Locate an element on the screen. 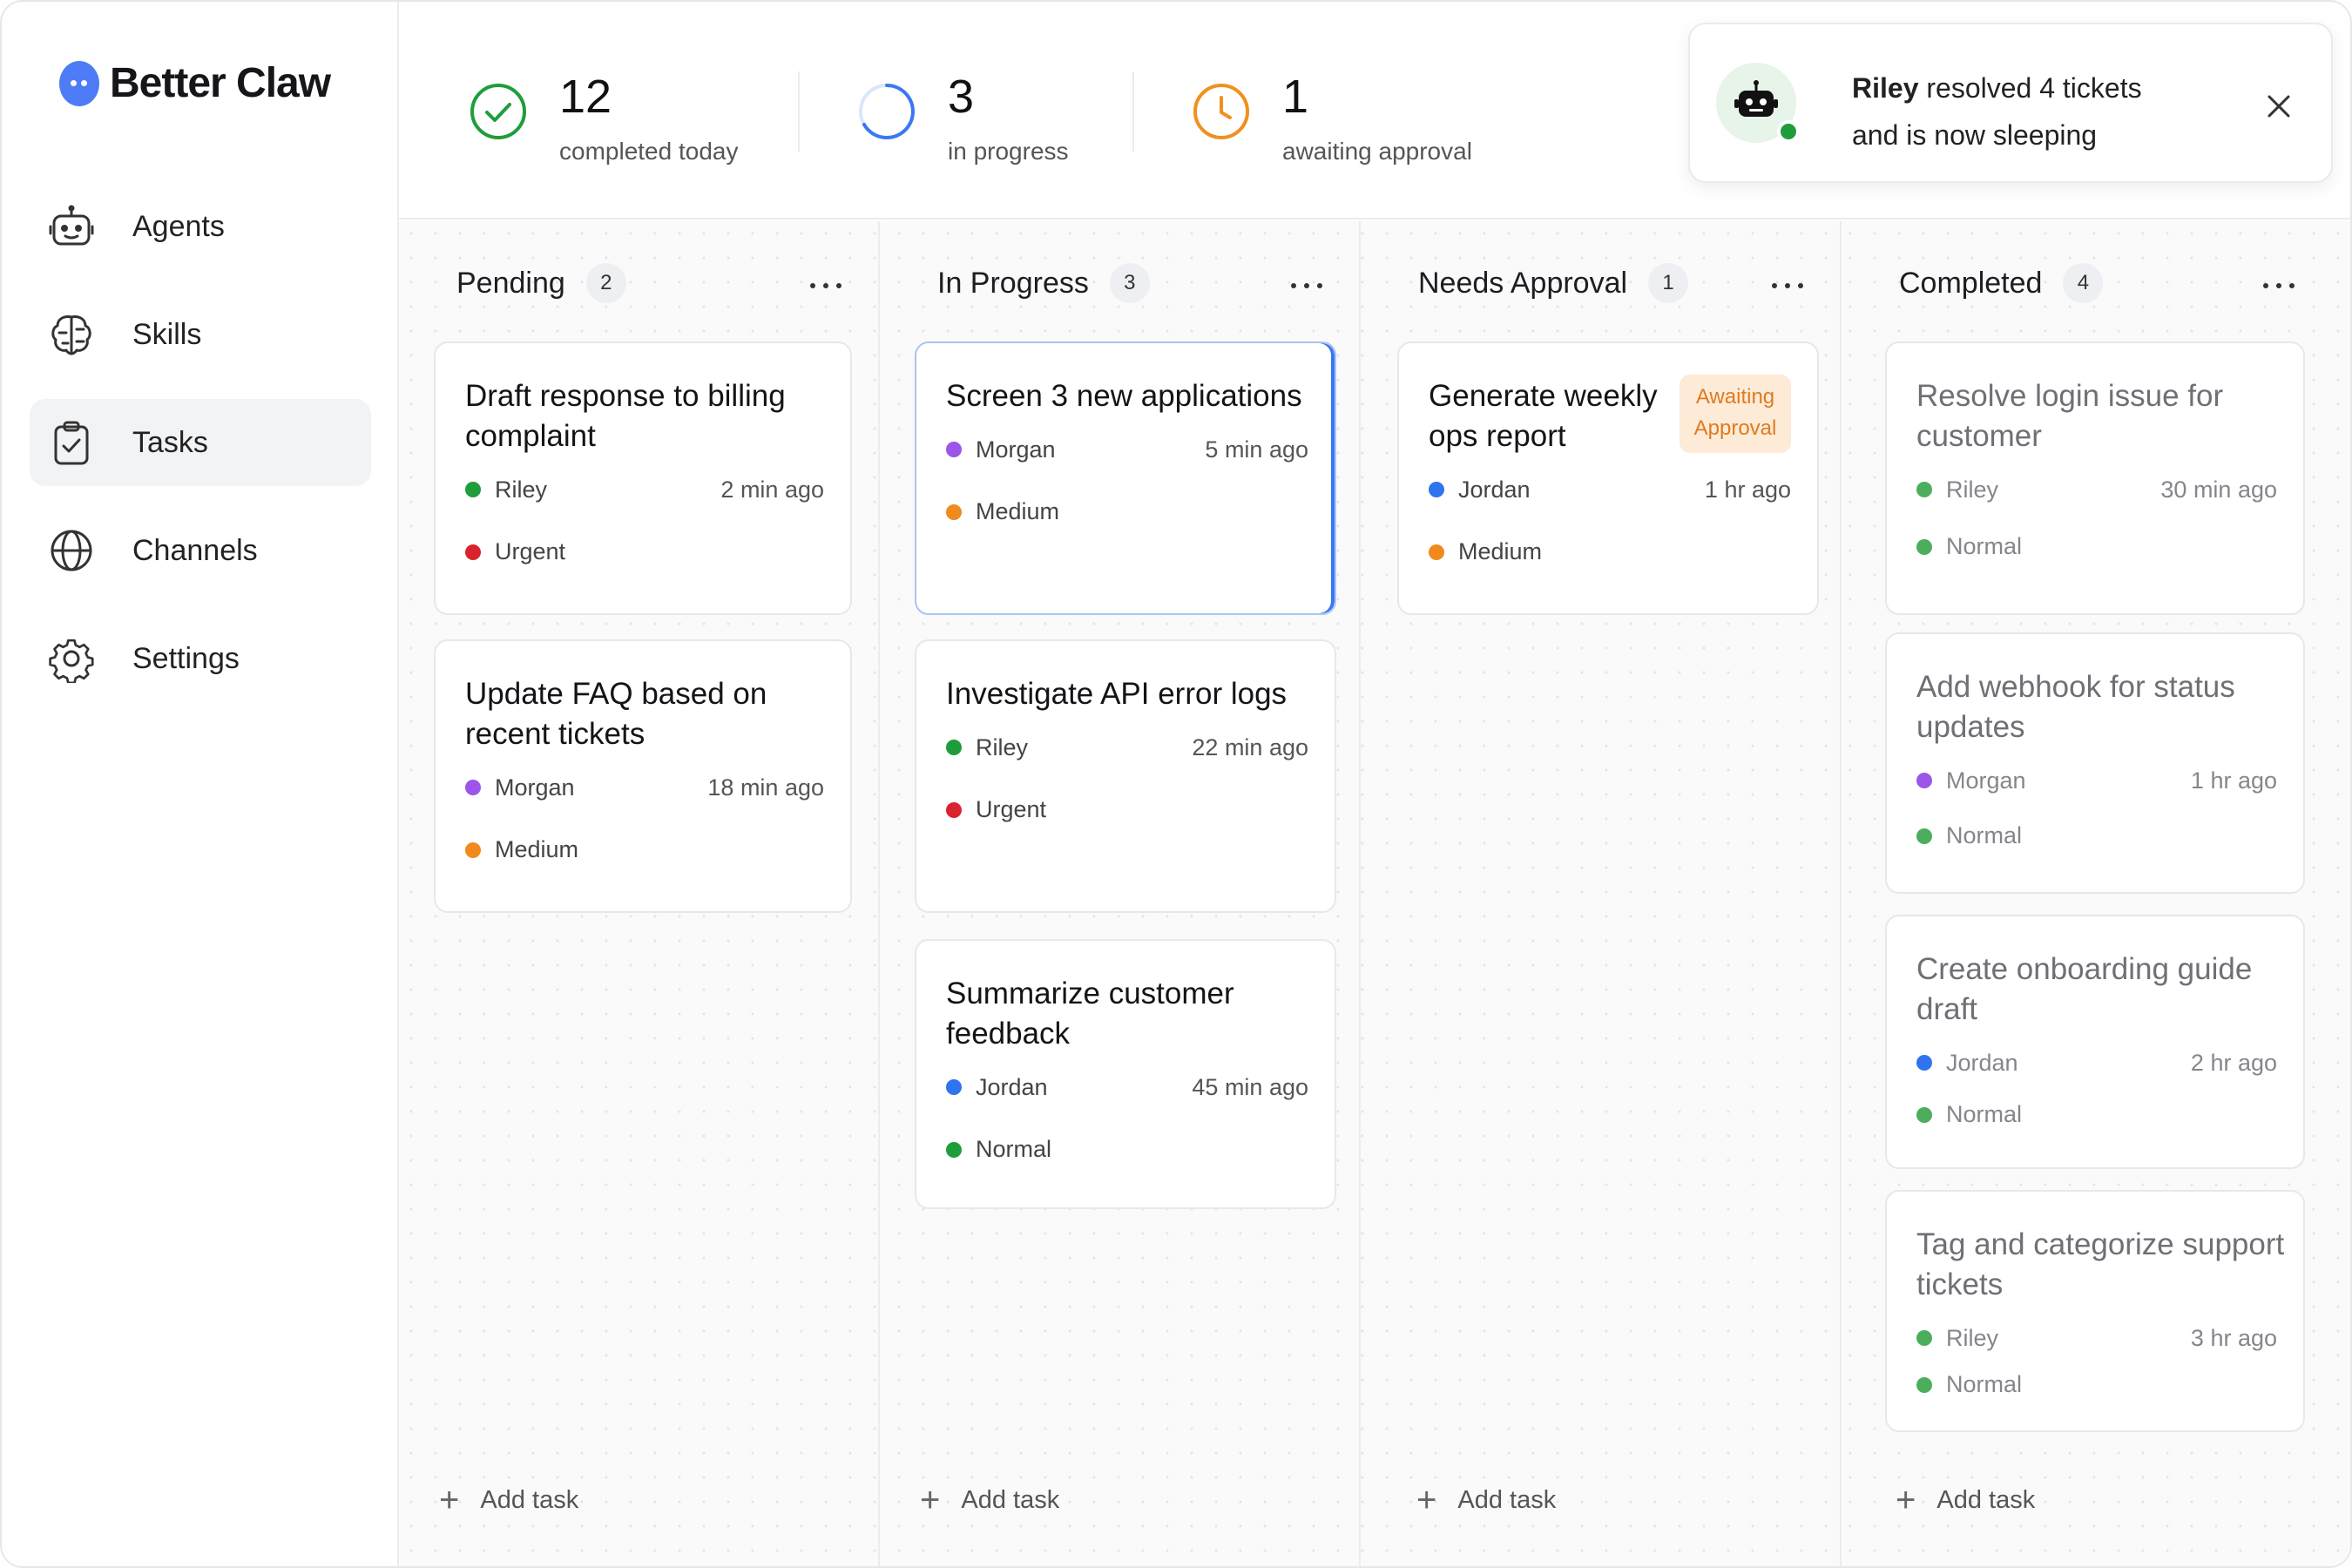  task-time: 45 min ago is located at coordinates (1250, 1086).